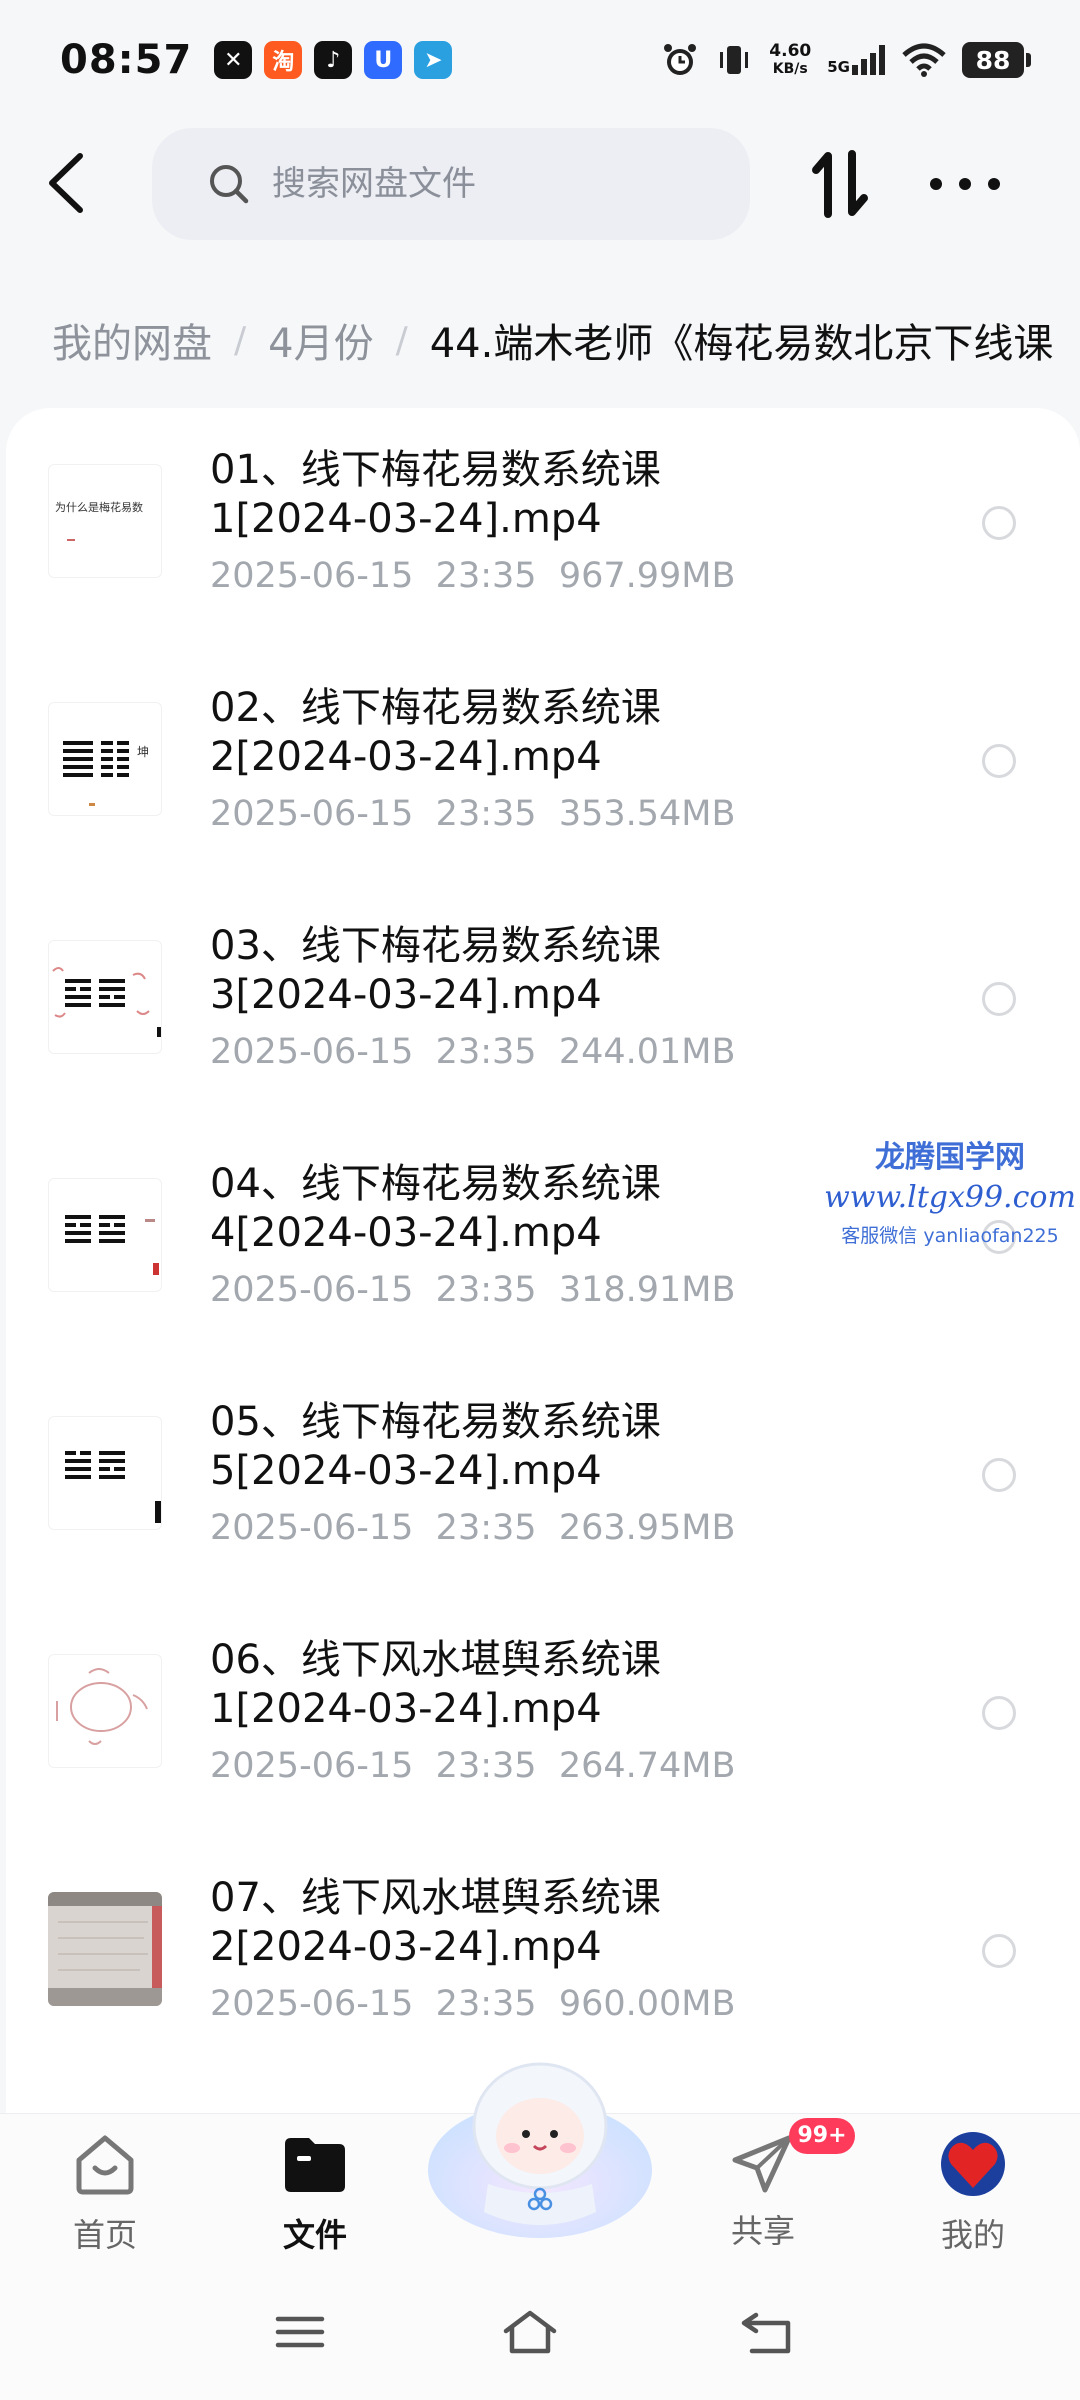  What do you see at coordinates (435, 1446) in the screenshot?
I see `file-name: 05、线下梅花易数系统课5[2024-03-24].mp4` at bounding box center [435, 1446].